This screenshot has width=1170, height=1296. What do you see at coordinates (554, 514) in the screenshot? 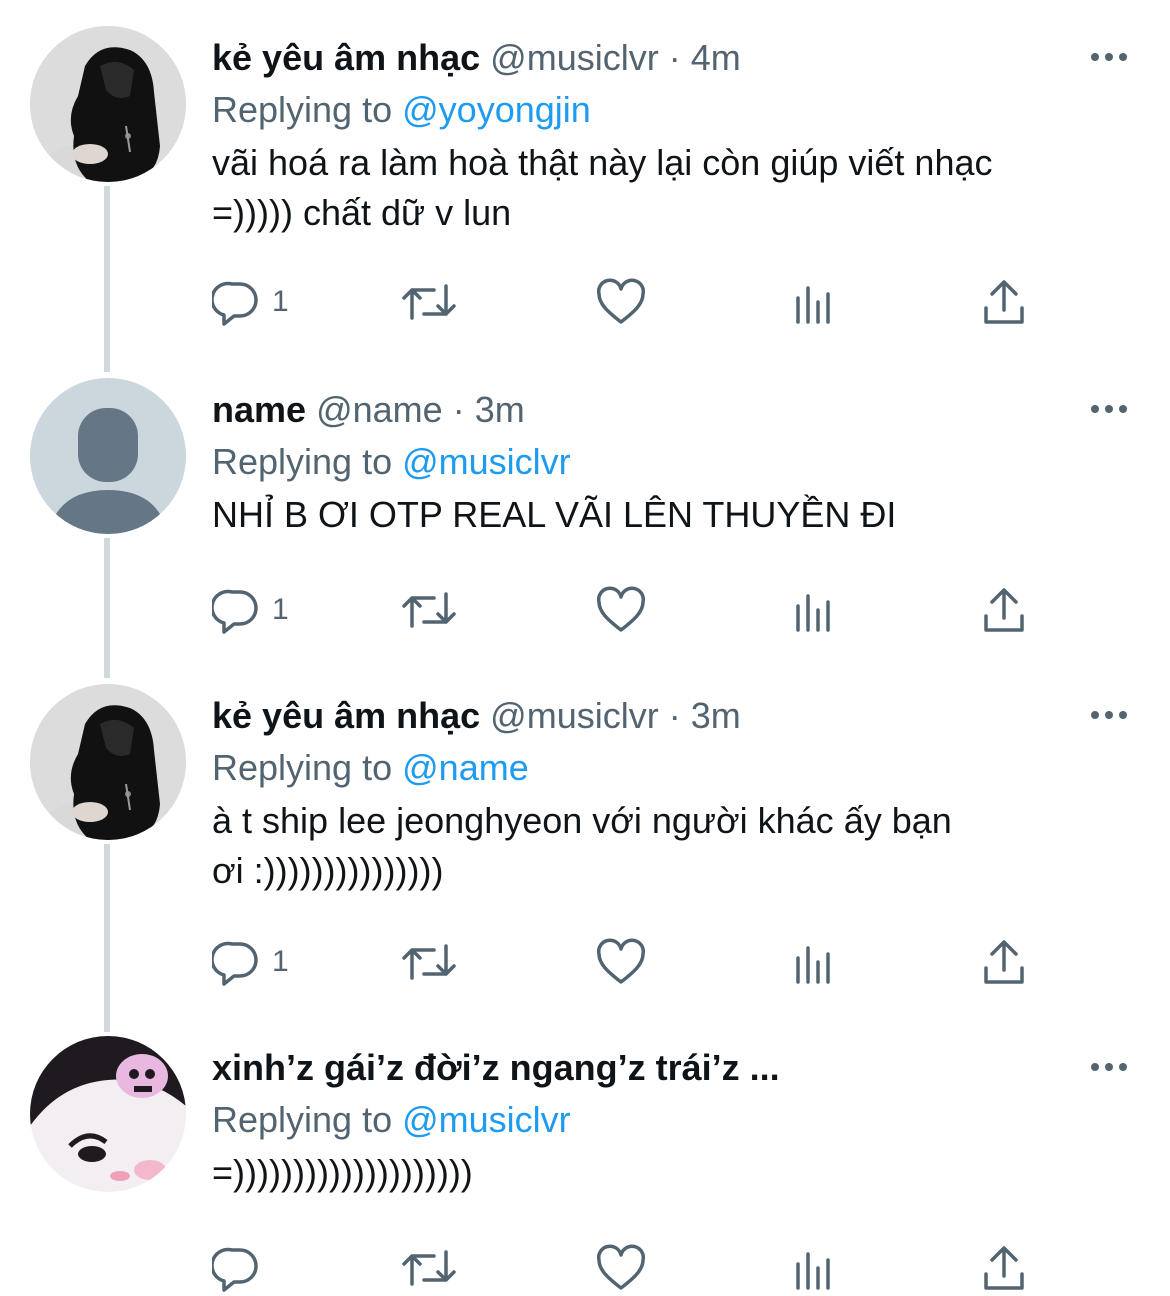
I see `tweet-text: NHỈ B ƠI OTP REAL VÃI LÊN THUYỀN ĐI` at bounding box center [554, 514].